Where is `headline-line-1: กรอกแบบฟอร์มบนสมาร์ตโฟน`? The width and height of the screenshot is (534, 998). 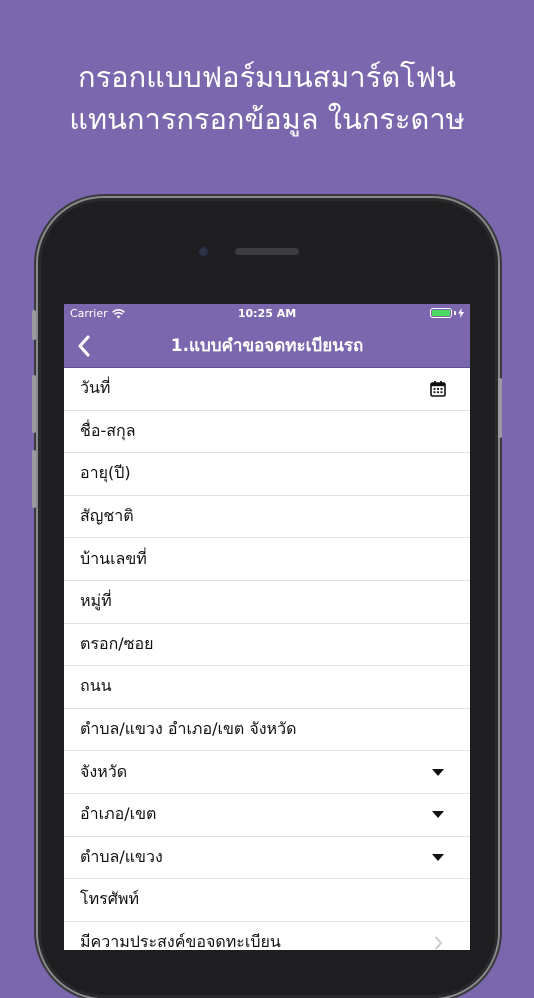 headline-line-1: กรอกแบบฟอร์มบนสมาร์ตโฟน is located at coordinates (267, 77).